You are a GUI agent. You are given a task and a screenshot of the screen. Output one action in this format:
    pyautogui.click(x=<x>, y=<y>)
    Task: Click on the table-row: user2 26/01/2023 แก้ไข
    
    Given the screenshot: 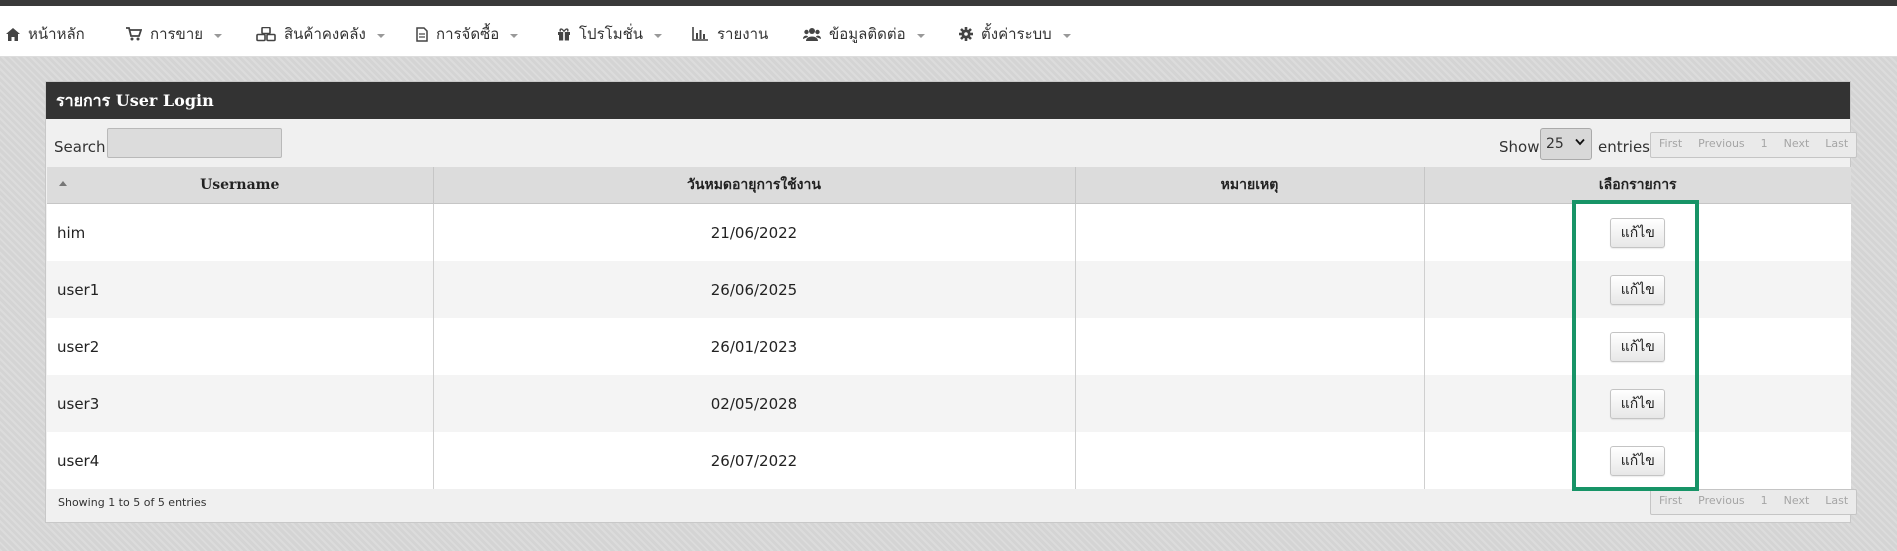 What is the action you would take?
    pyautogui.click(x=949, y=346)
    